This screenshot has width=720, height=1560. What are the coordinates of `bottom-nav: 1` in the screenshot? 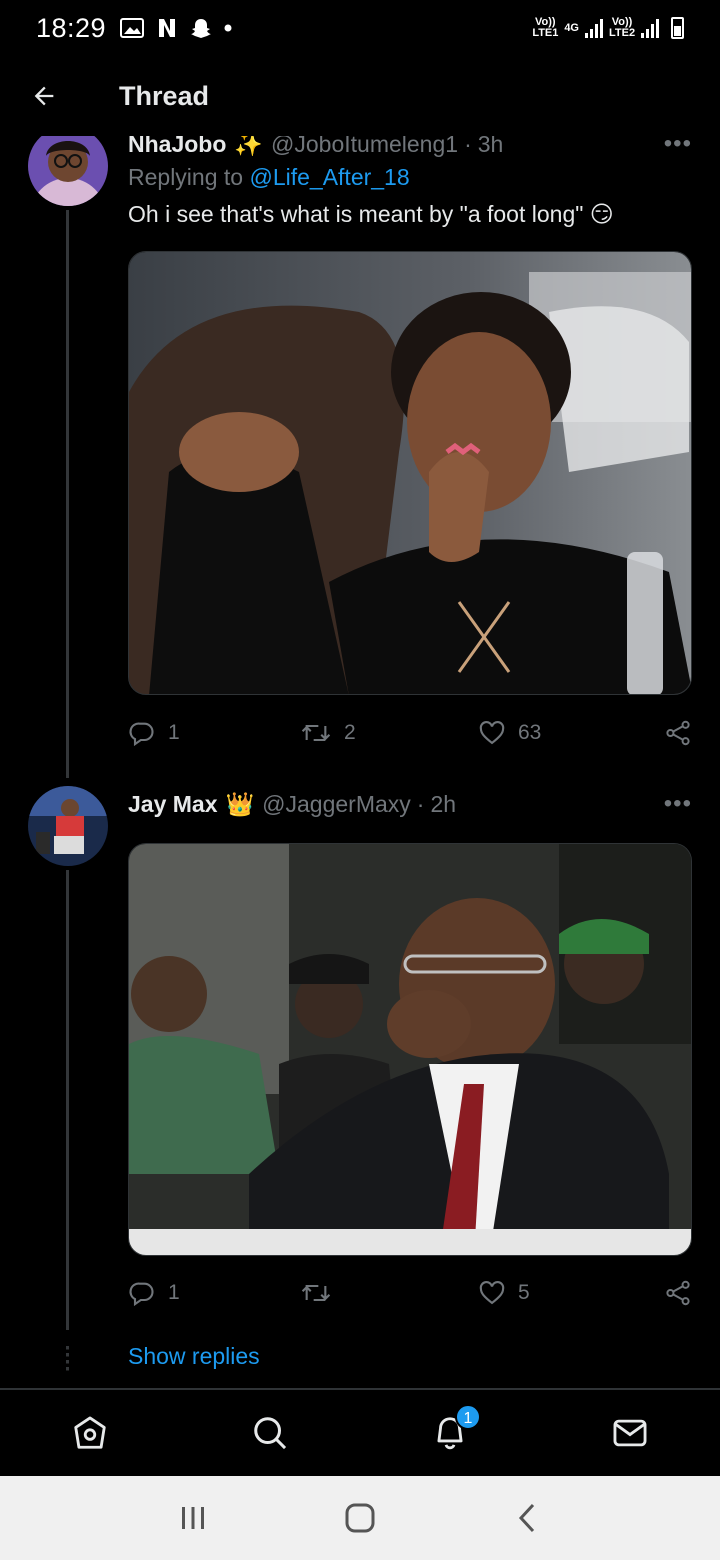 It's located at (360, 1433).